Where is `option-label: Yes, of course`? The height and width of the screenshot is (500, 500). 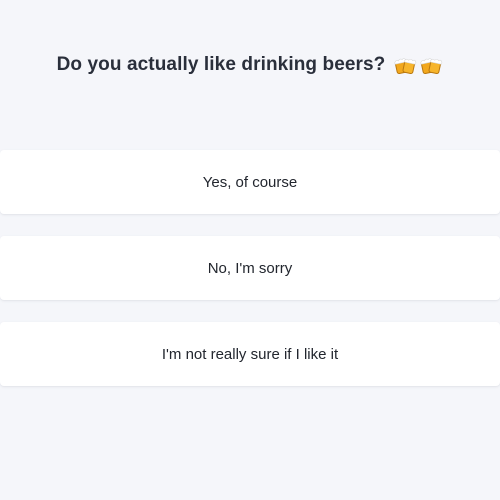 option-label: Yes, of course is located at coordinates (250, 182).